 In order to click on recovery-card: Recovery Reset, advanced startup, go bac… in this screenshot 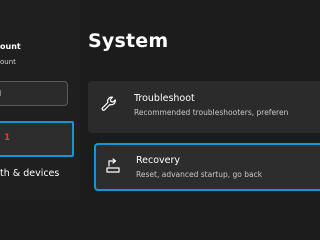, I will do `click(207, 167)`.